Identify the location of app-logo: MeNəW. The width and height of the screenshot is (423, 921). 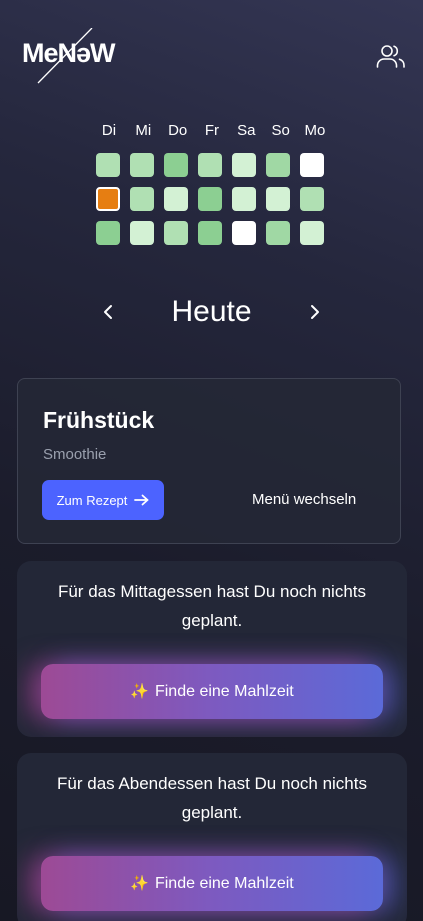
(72, 57).